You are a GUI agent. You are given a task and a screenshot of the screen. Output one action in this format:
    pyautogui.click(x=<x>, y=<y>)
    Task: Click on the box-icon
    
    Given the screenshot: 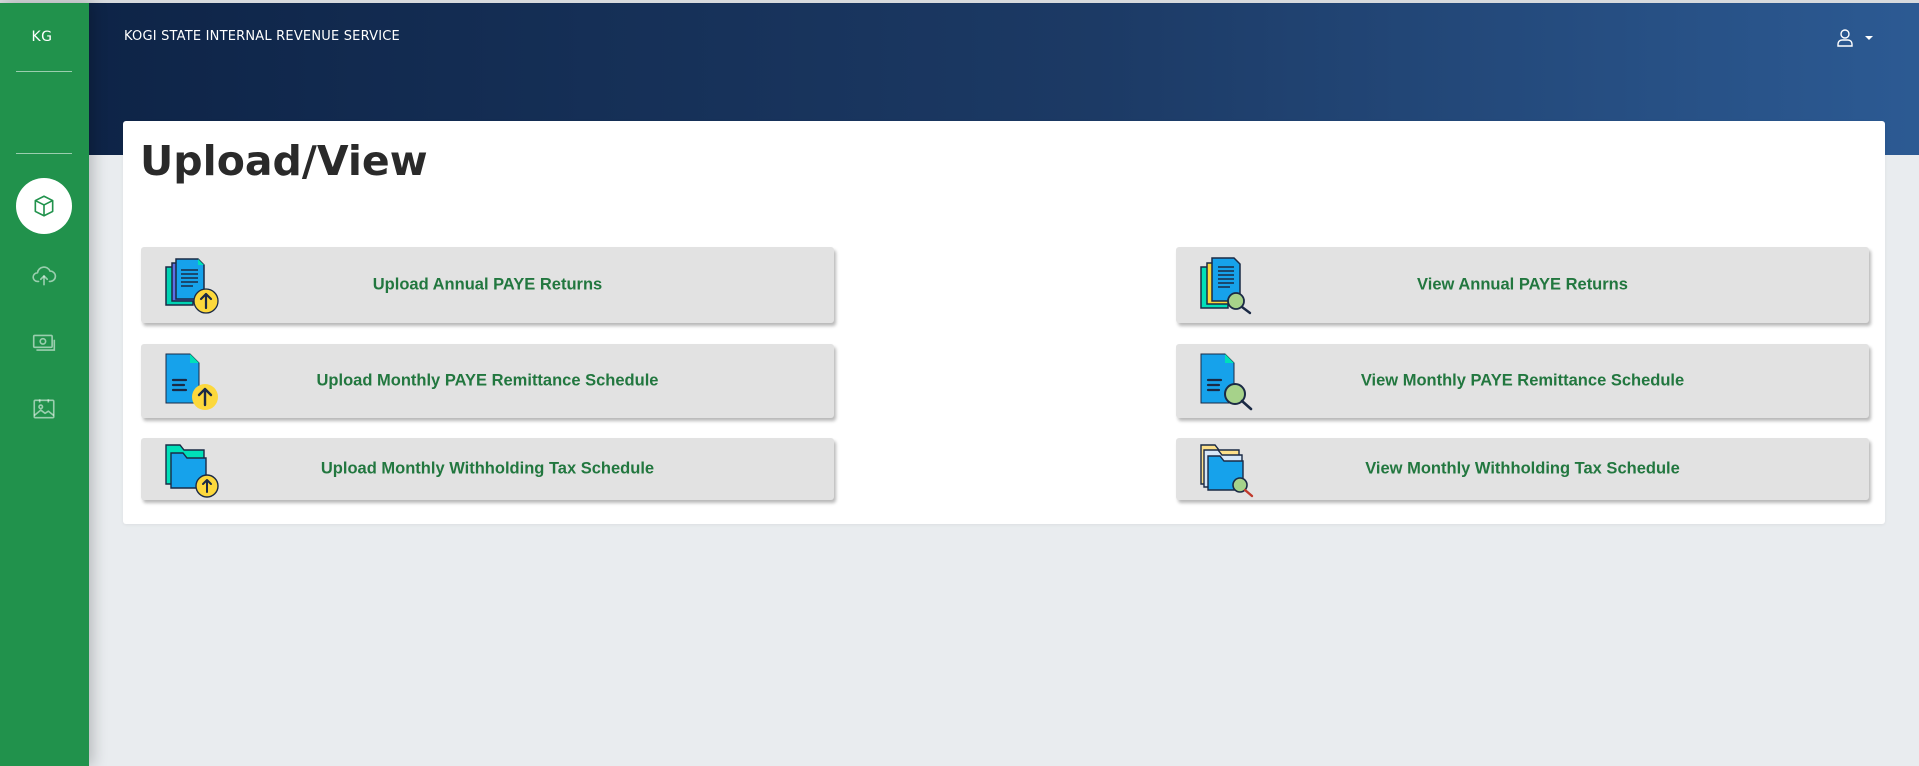 What is the action you would take?
    pyautogui.click(x=44, y=206)
    